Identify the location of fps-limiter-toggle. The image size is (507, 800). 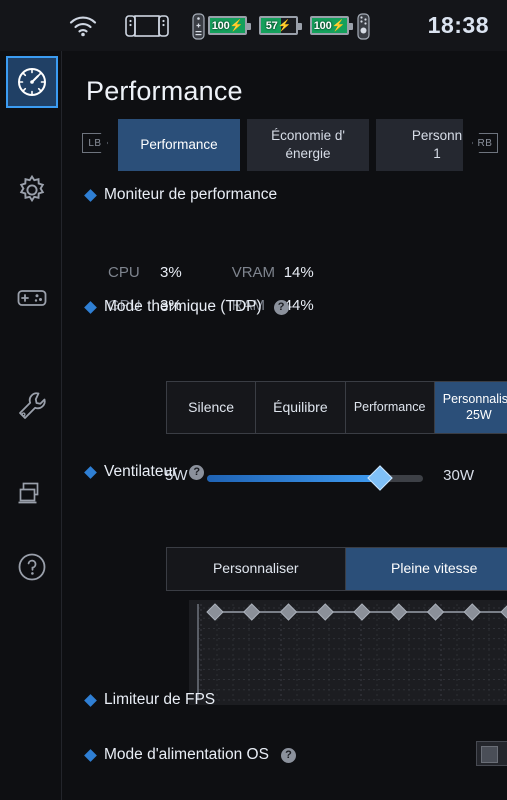
(491, 753).